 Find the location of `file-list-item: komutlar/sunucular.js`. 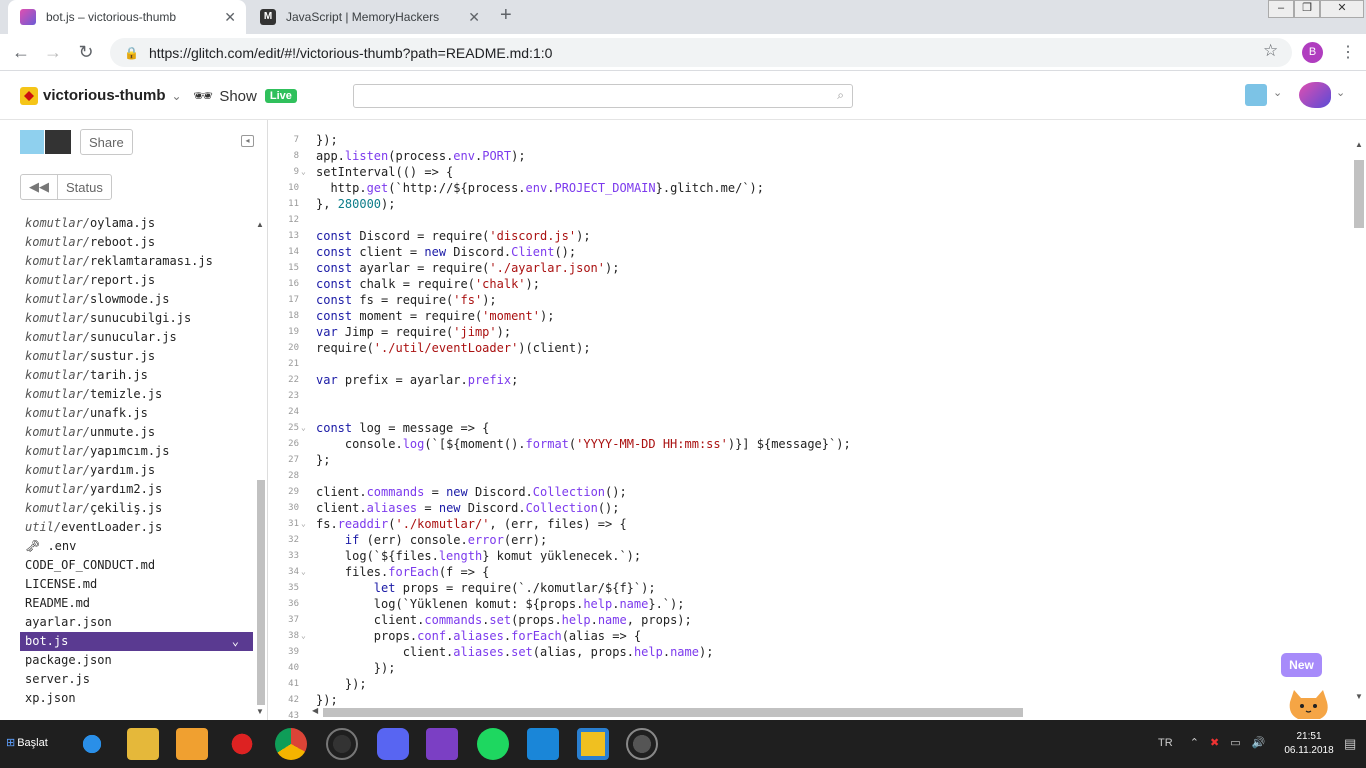

file-list-item: komutlar/sunucular.js is located at coordinates (136, 337).